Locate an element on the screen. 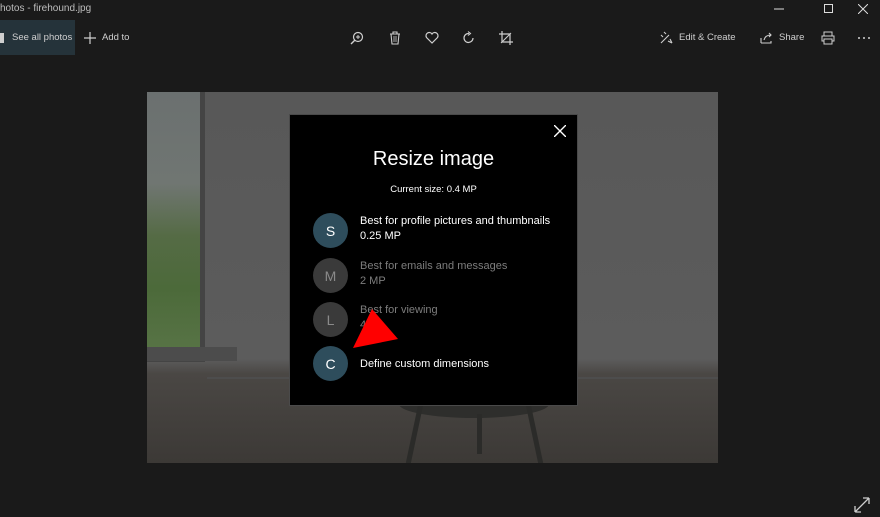  current-size-text: Current size: 0.4 MP is located at coordinates (433, 189).